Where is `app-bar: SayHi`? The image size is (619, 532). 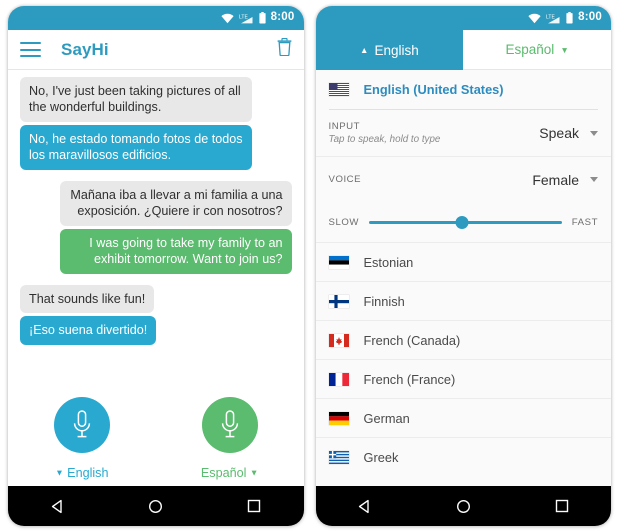 app-bar: SayHi is located at coordinates (156, 50).